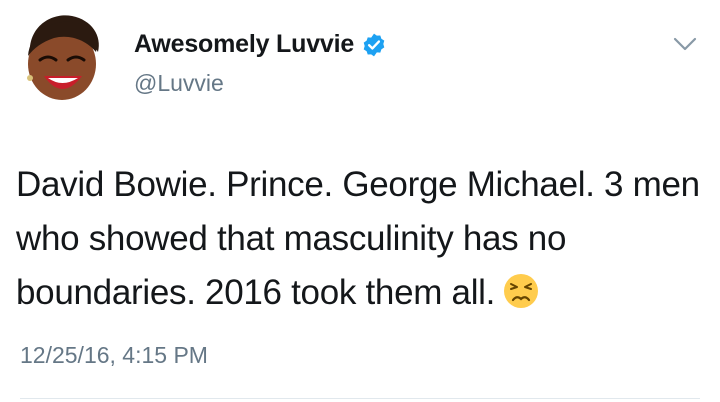  Describe the element at coordinates (521, 291) in the screenshot. I see `persevering-face-emoji` at that location.